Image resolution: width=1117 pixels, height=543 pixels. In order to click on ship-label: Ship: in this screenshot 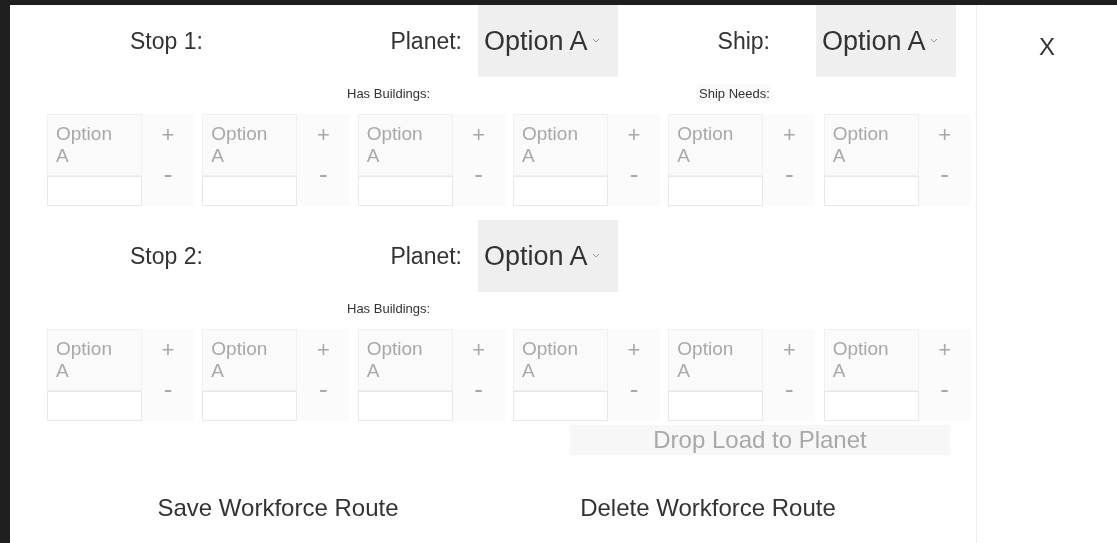, I will do `click(743, 41)`.